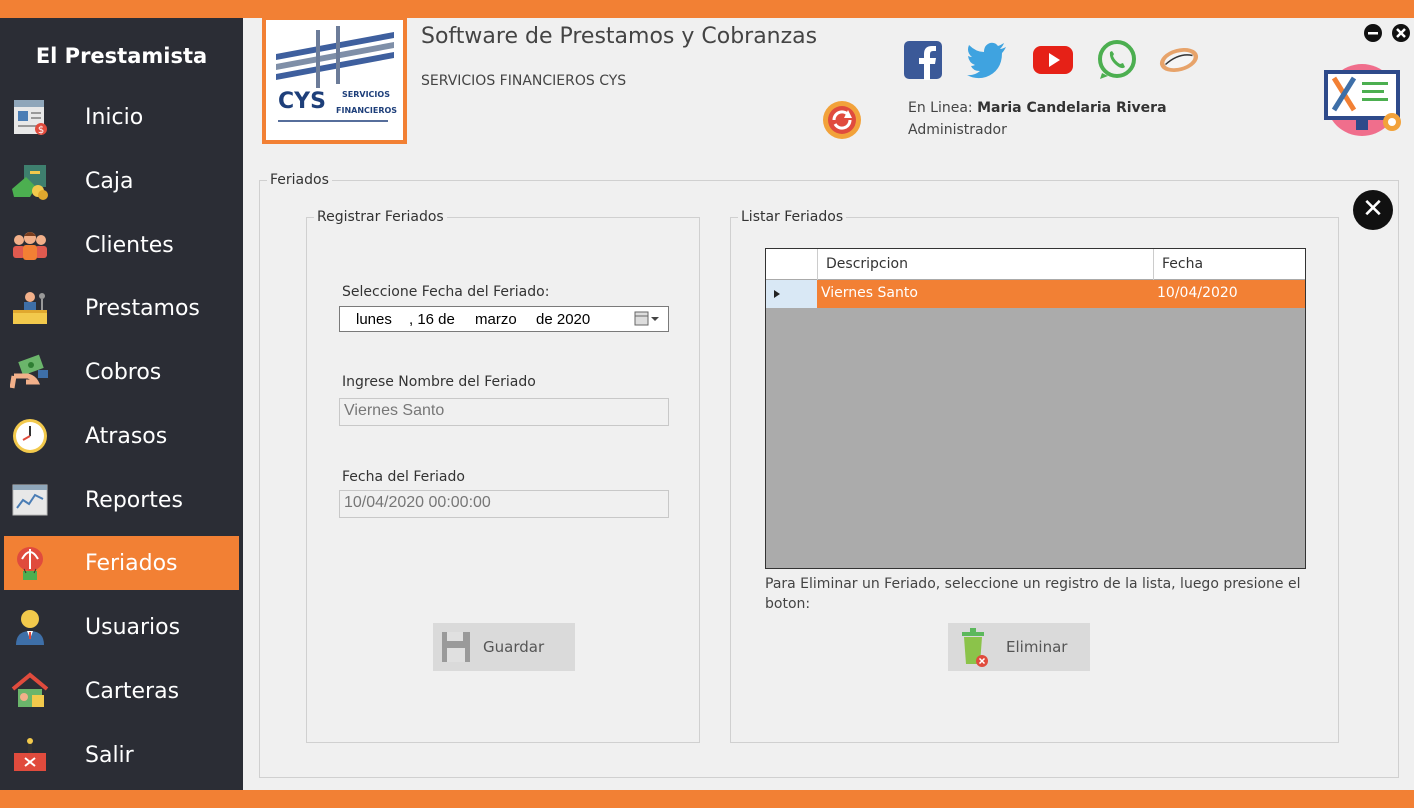 The height and width of the screenshot is (808, 1414). Describe the element at coordinates (334, 80) in the screenshot. I see `company-logo: CYS SERVICIOS FINANCIEROS` at that location.